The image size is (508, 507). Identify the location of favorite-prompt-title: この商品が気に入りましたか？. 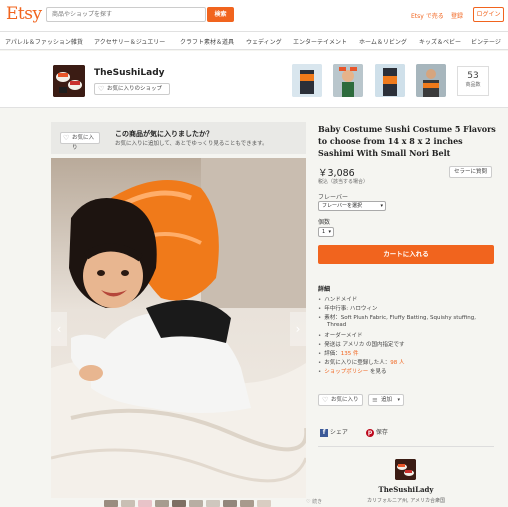
(164, 134).